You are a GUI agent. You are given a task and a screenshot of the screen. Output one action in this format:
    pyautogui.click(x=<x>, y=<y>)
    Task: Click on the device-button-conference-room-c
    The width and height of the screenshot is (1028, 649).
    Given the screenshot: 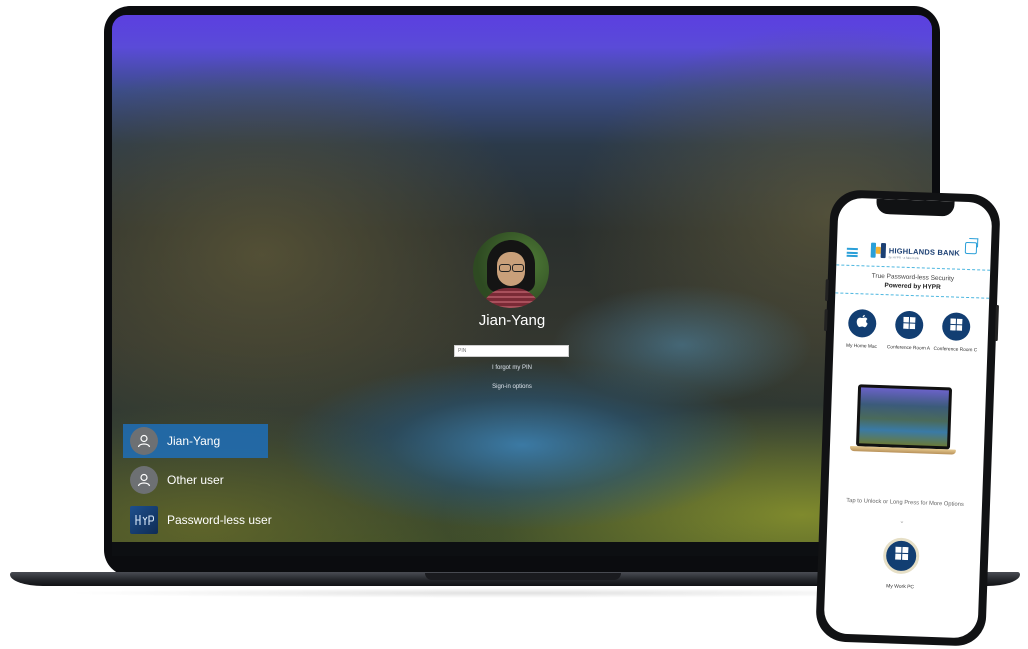 What is the action you would take?
    pyautogui.click(x=956, y=327)
    